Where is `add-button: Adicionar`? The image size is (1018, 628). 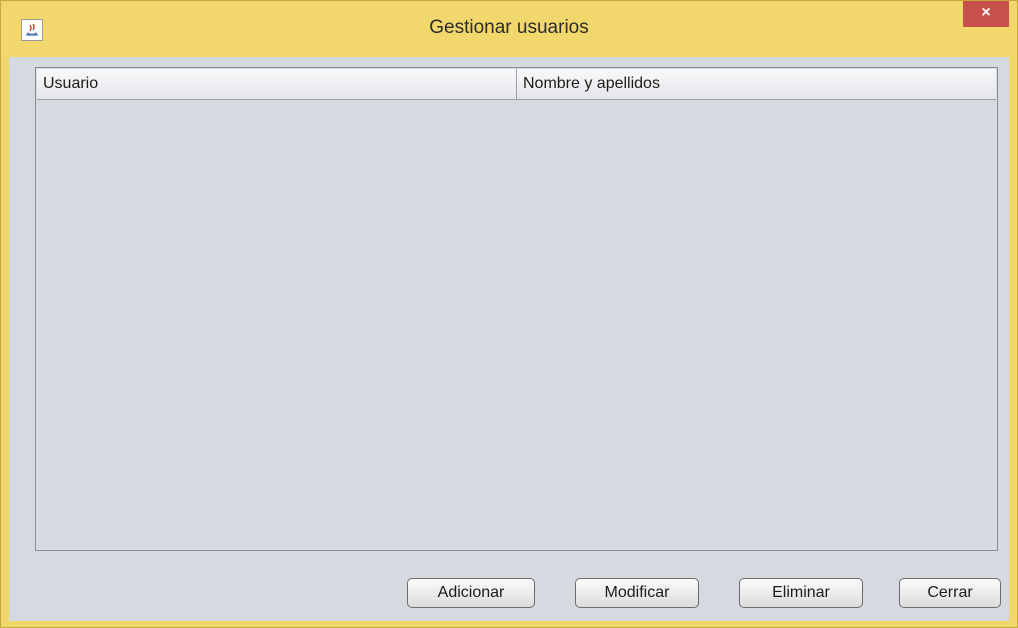 add-button: Adicionar is located at coordinates (471, 593).